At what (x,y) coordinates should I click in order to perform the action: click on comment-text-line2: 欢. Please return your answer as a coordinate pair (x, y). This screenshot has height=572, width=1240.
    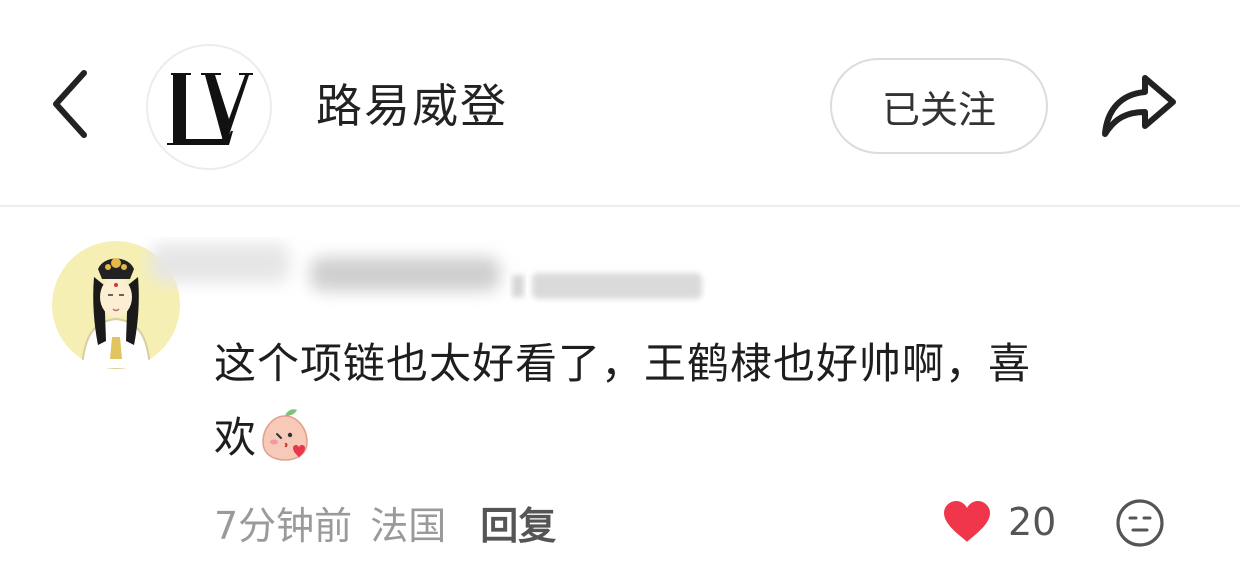
    Looking at the image, I should click on (694, 438).